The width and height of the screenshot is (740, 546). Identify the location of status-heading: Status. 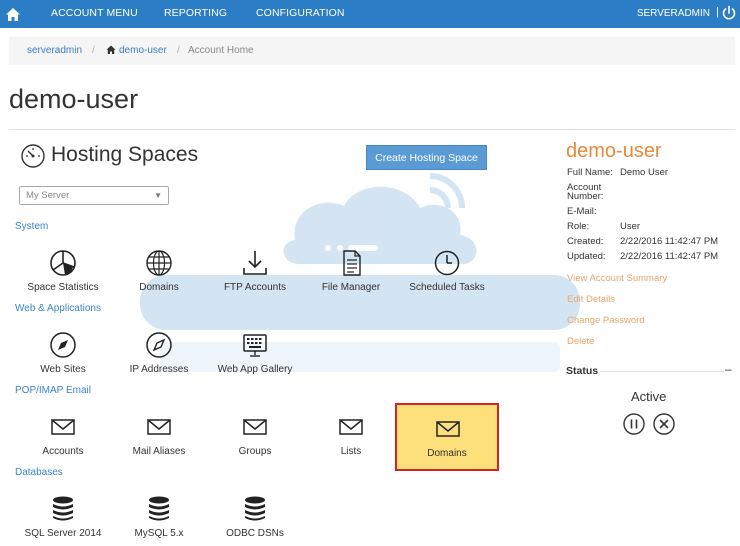
(582, 371).